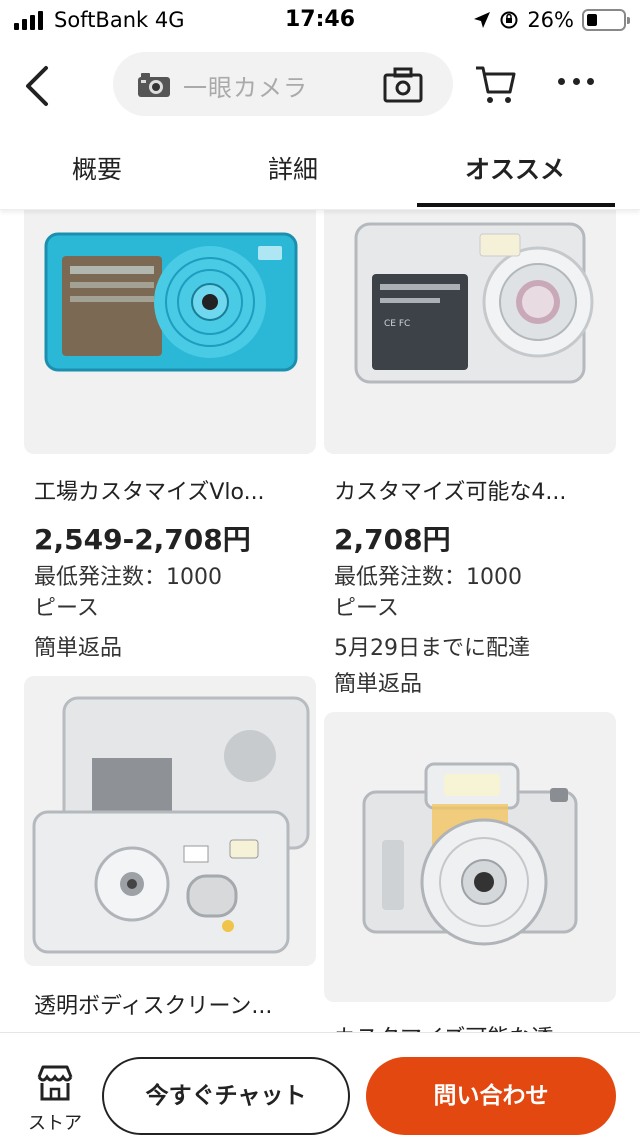  Describe the element at coordinates (491, 1096) in the screenshot. I see `inquiry-button: 問い合わせ` at that location.